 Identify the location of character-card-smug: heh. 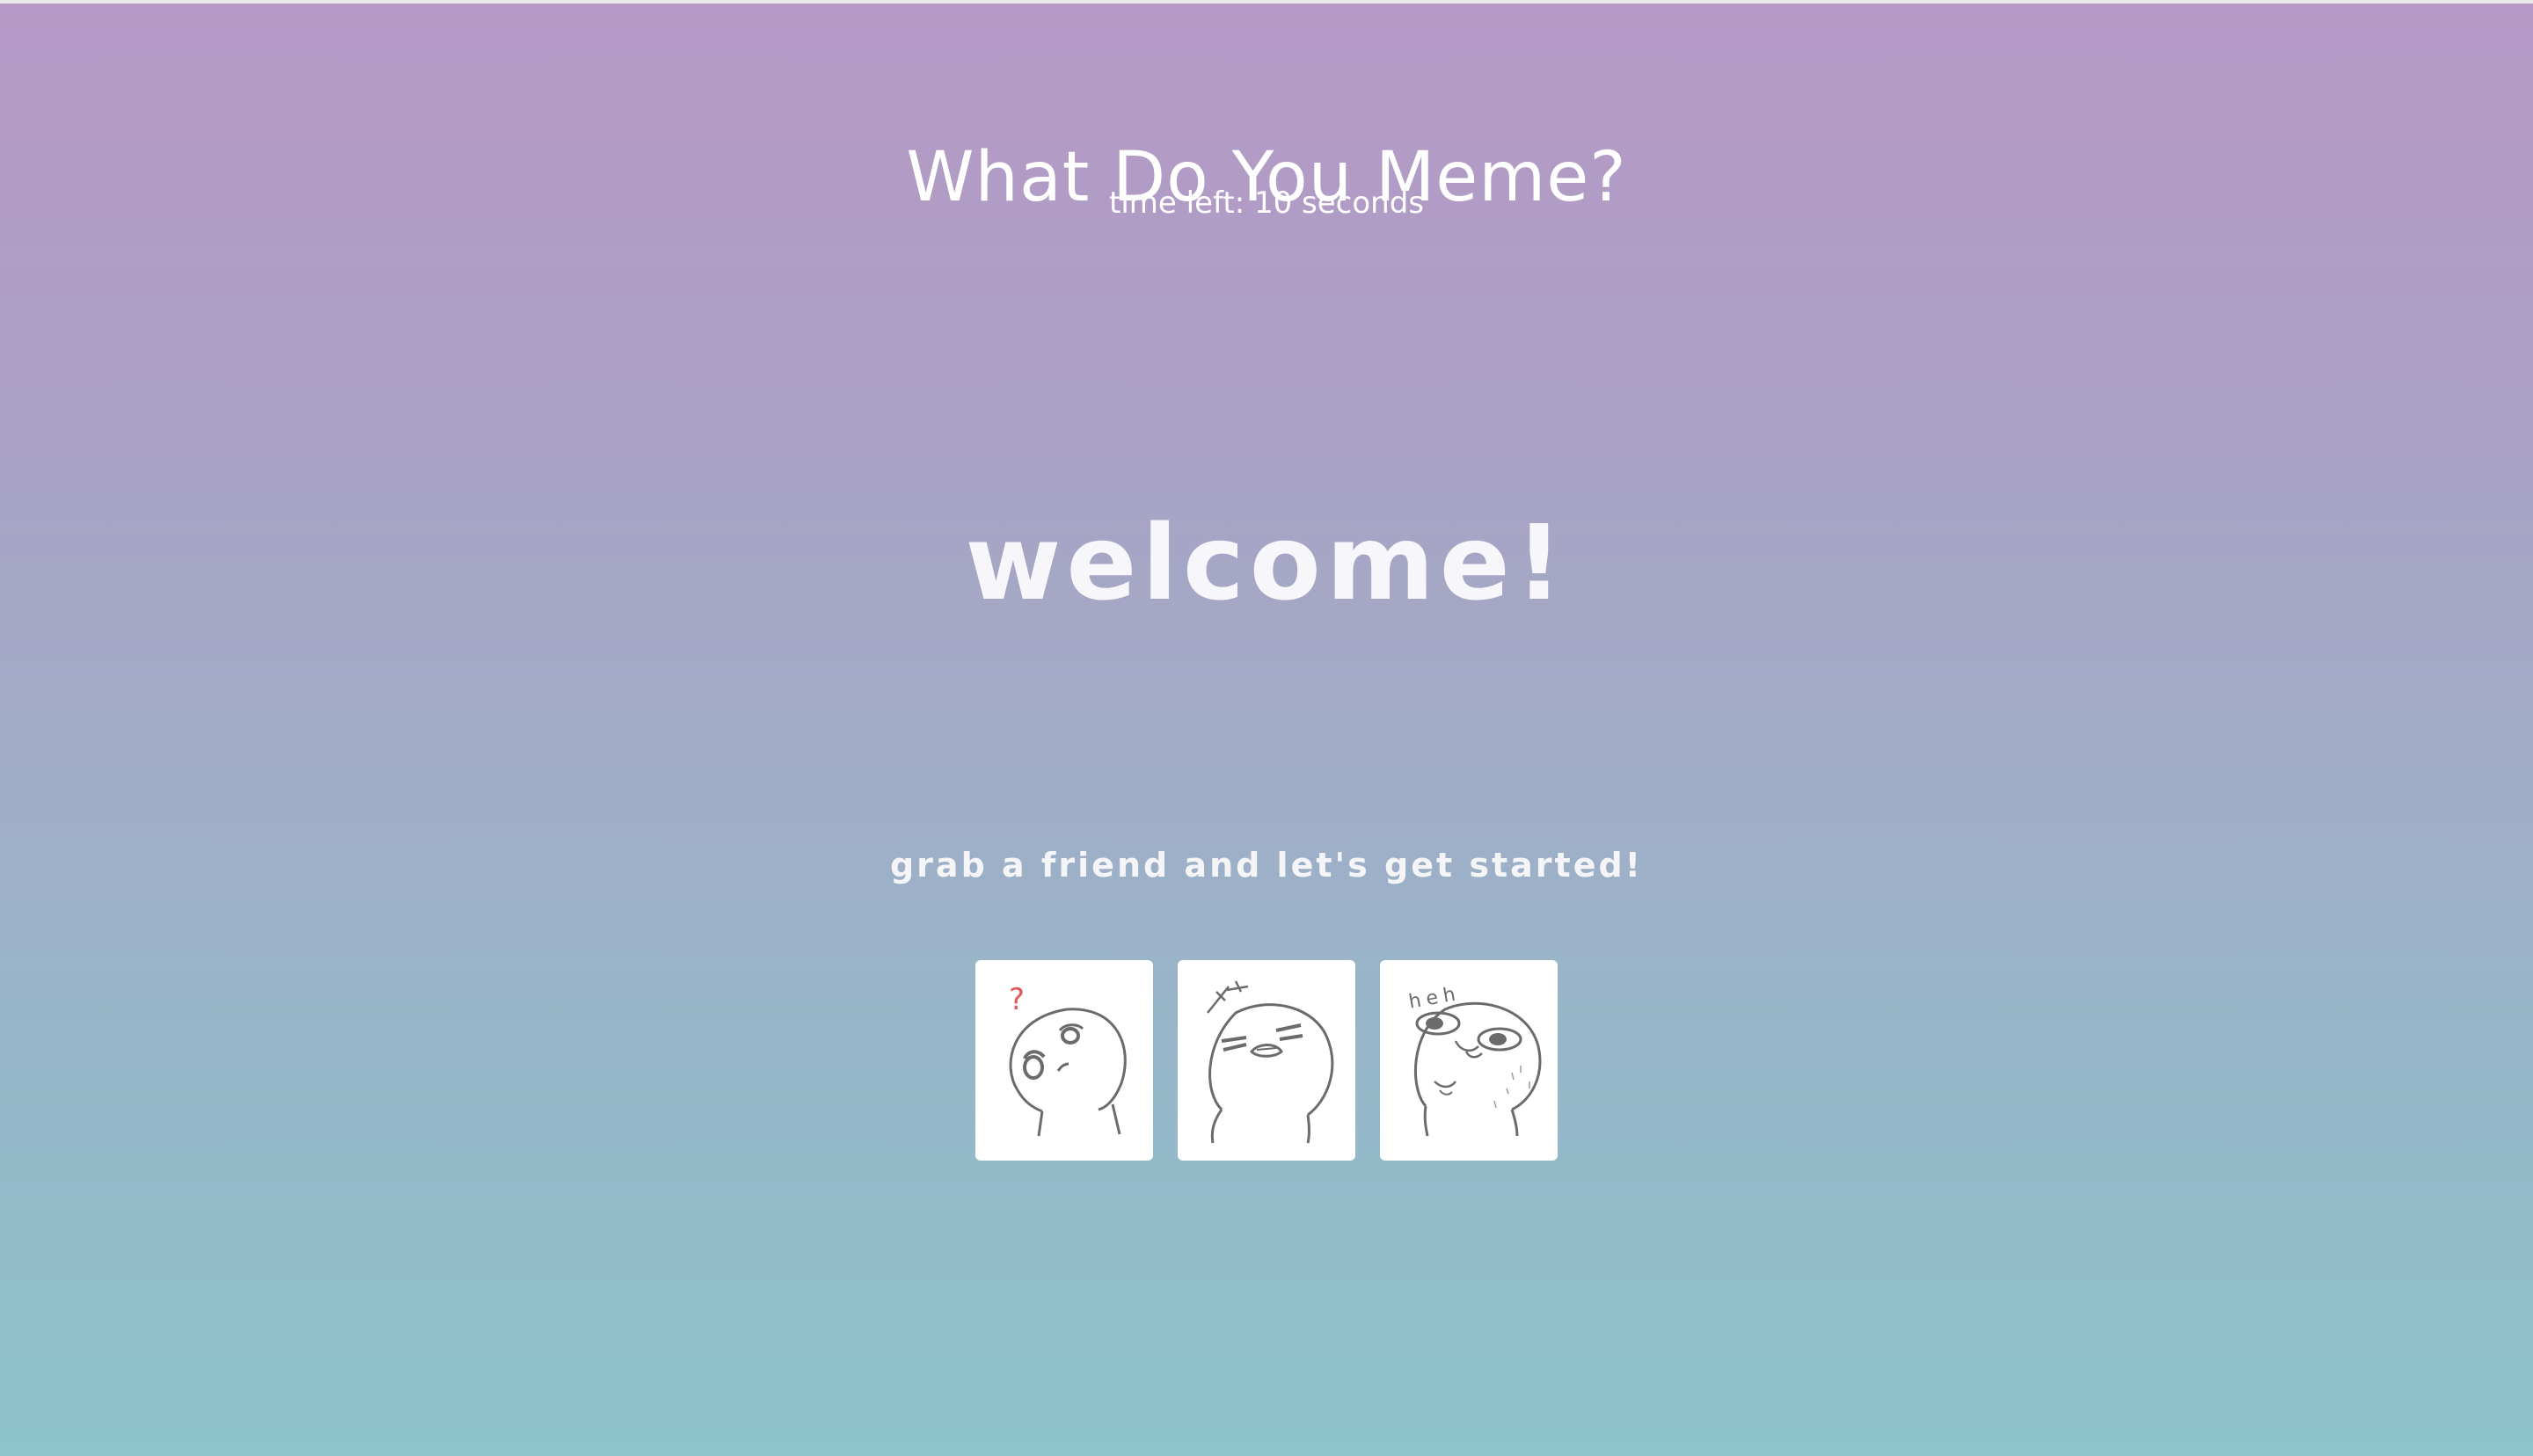
(1469, 1060).